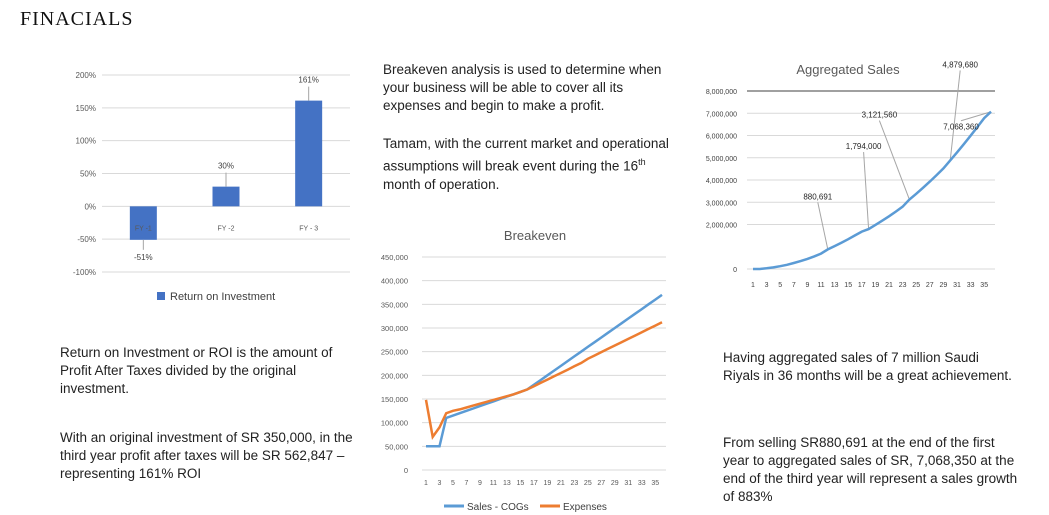 This screenshot has height=515, width=1049. Describe the element at coordinates (601, 483) in the screenshot. I see `breakeven-xtick: 27` at that location.